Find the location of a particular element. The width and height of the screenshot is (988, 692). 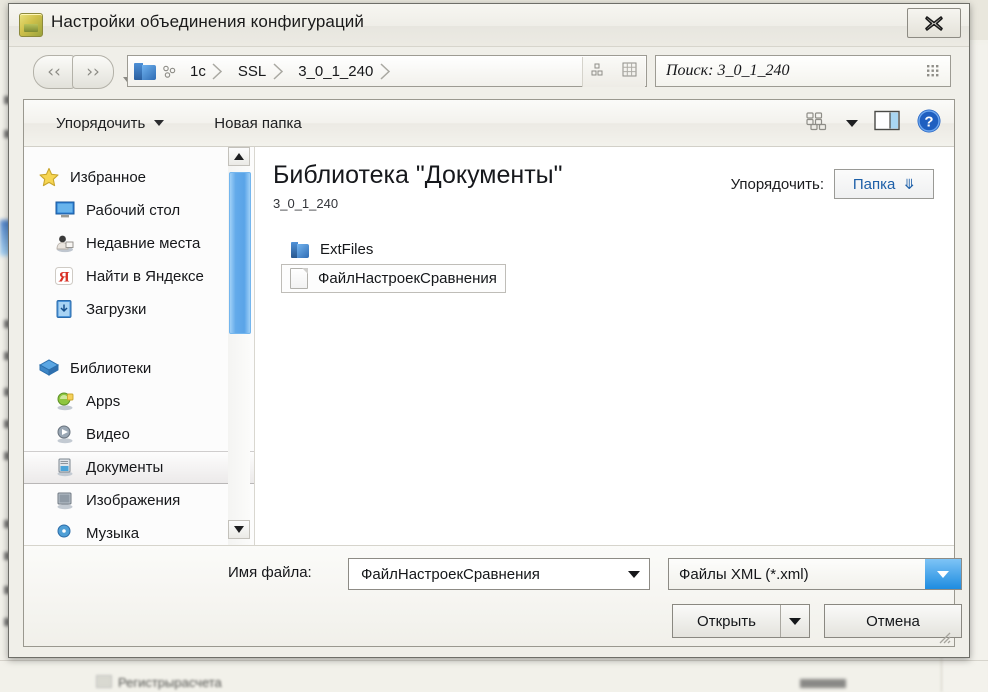

close-icon is located at coordinates (934, 23).